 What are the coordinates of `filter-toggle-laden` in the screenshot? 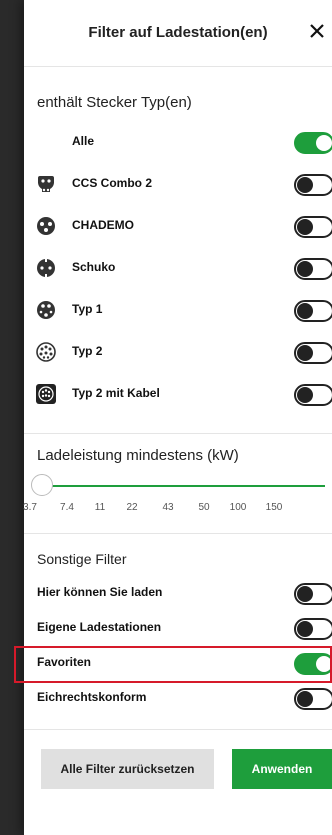 It's located at (313, 594).